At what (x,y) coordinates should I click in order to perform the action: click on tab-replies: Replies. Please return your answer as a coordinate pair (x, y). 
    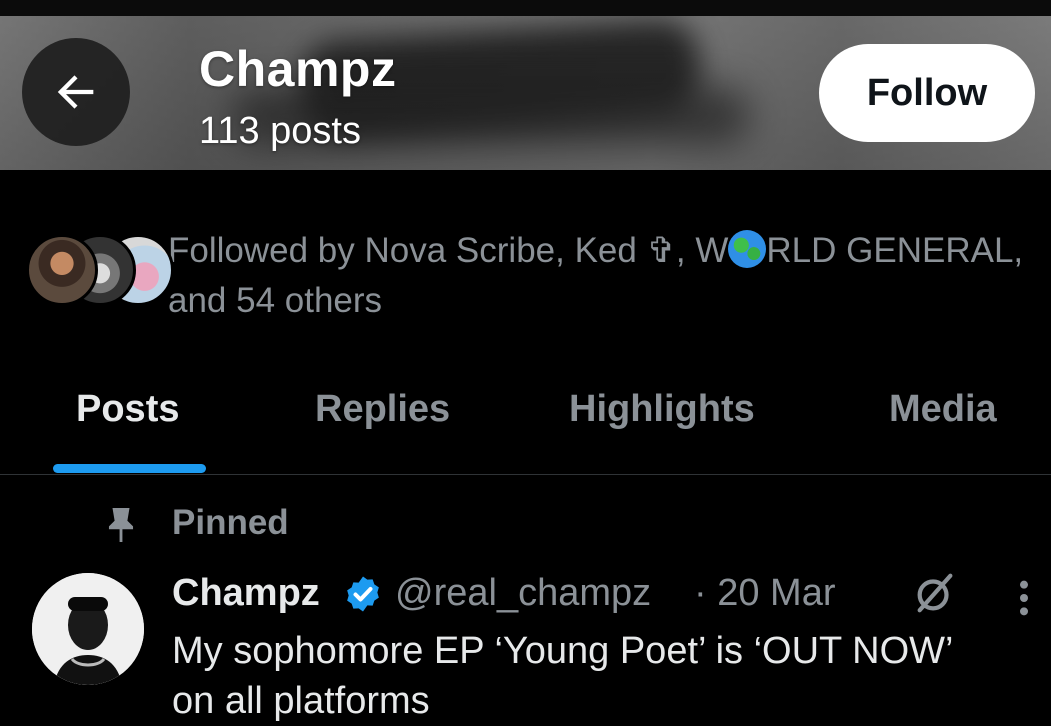
    Looking at the image, I should click on (382, 409).